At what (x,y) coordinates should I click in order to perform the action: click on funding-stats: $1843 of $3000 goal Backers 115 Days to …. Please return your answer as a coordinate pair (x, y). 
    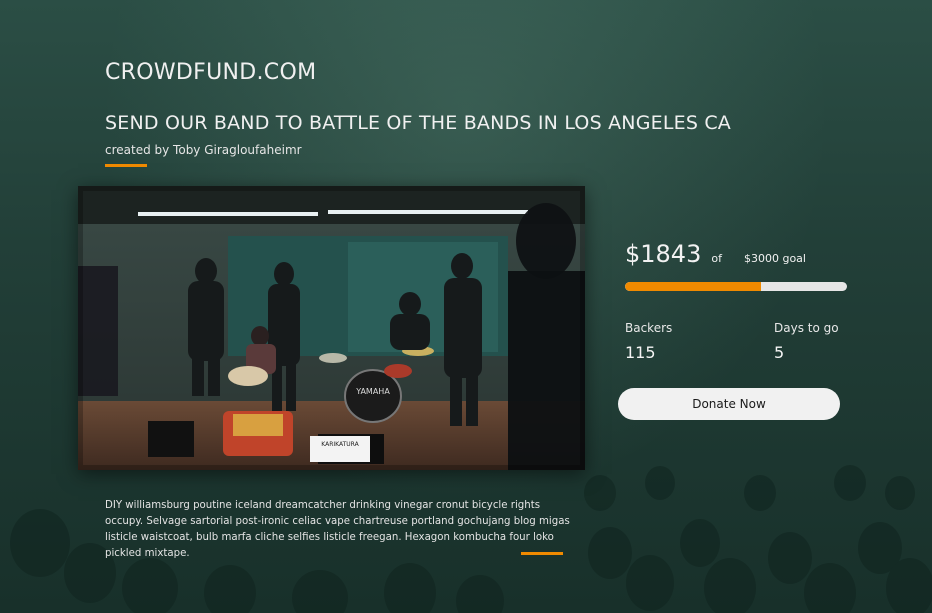
    Looking at the image, I should click on (740, 301).